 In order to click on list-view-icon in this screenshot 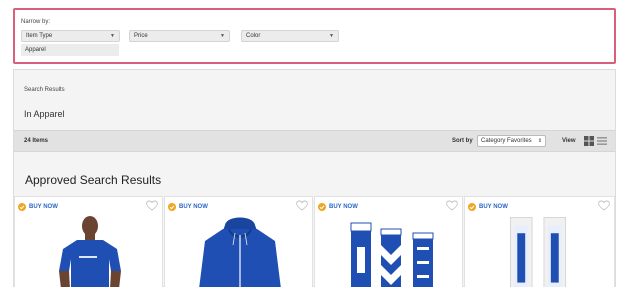, I will do `click(602, 141)`.